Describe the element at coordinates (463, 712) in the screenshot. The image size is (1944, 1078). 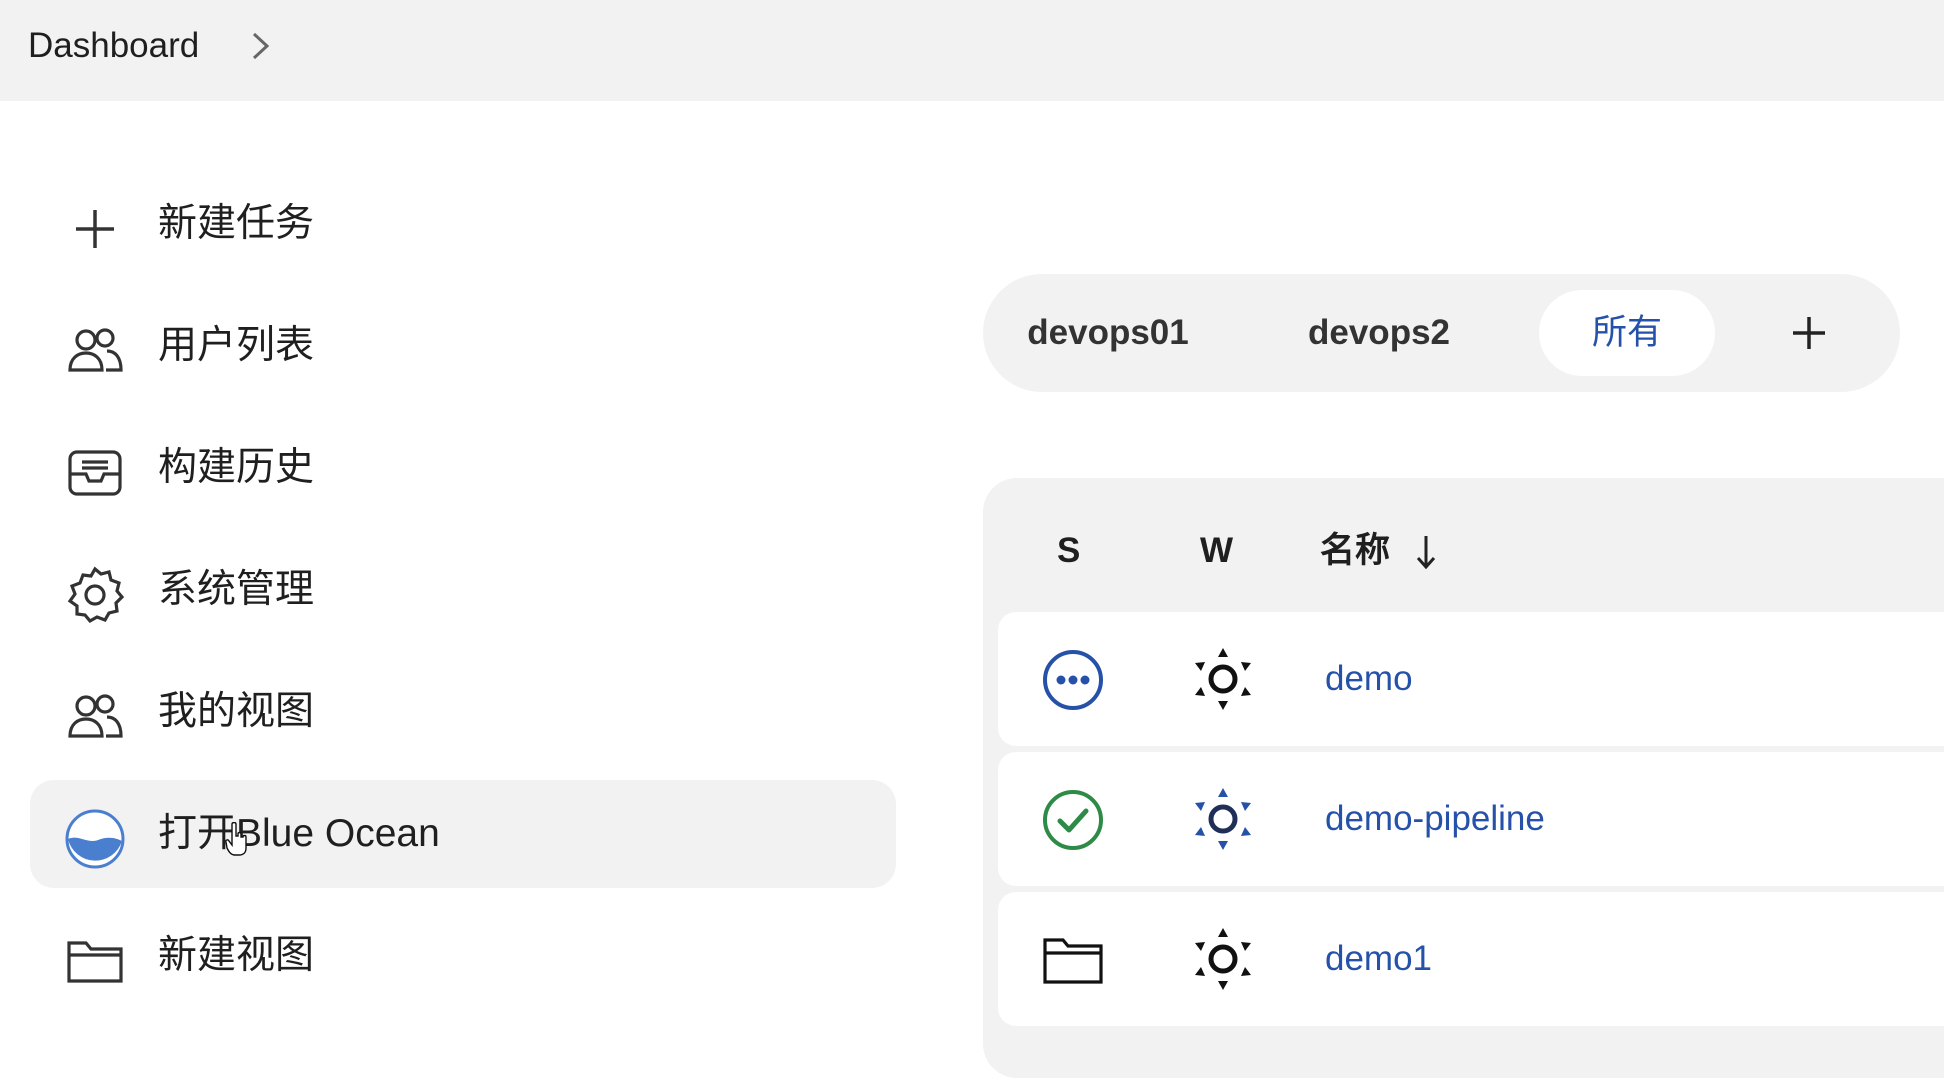
I see `sidebar-item-my-views: 我的视图` at that location.